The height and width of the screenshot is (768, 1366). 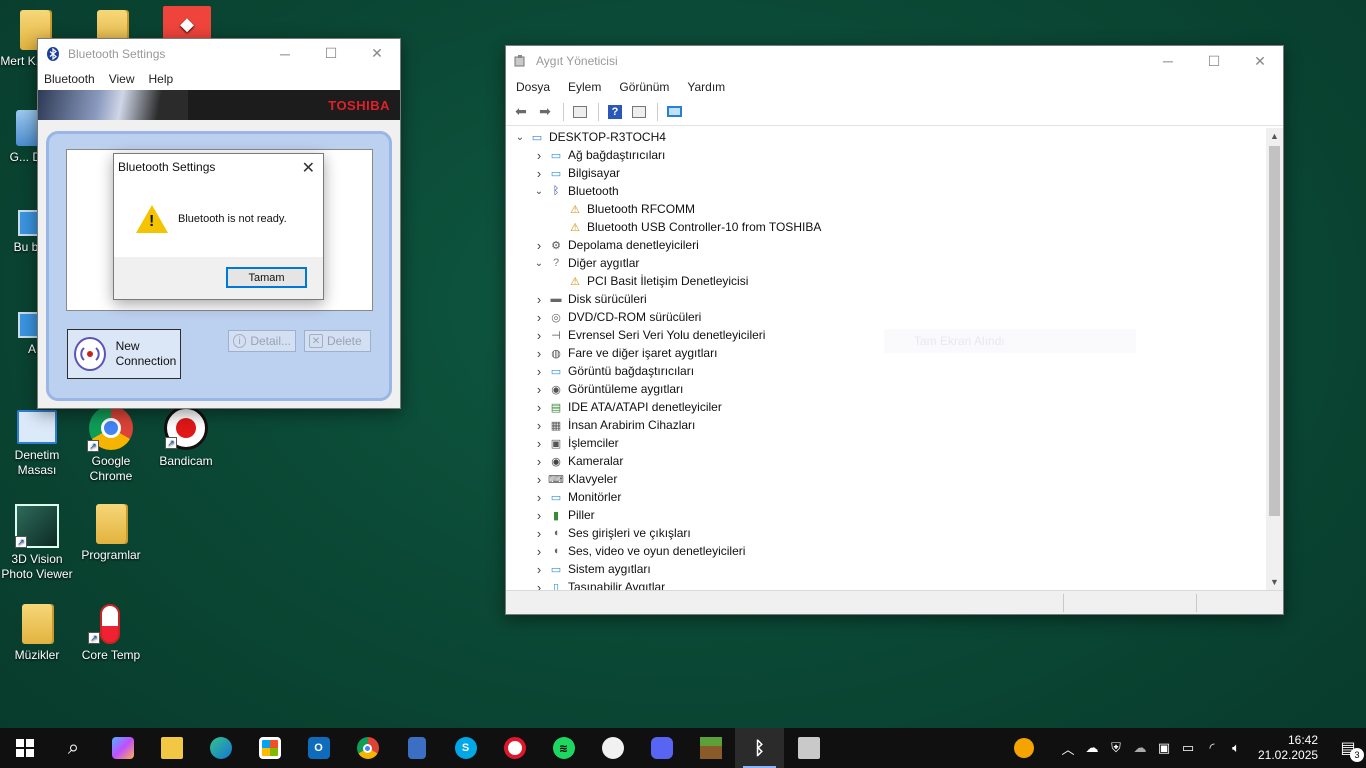 I want to click on taskbar-calculator, so click(x=416, y=748).